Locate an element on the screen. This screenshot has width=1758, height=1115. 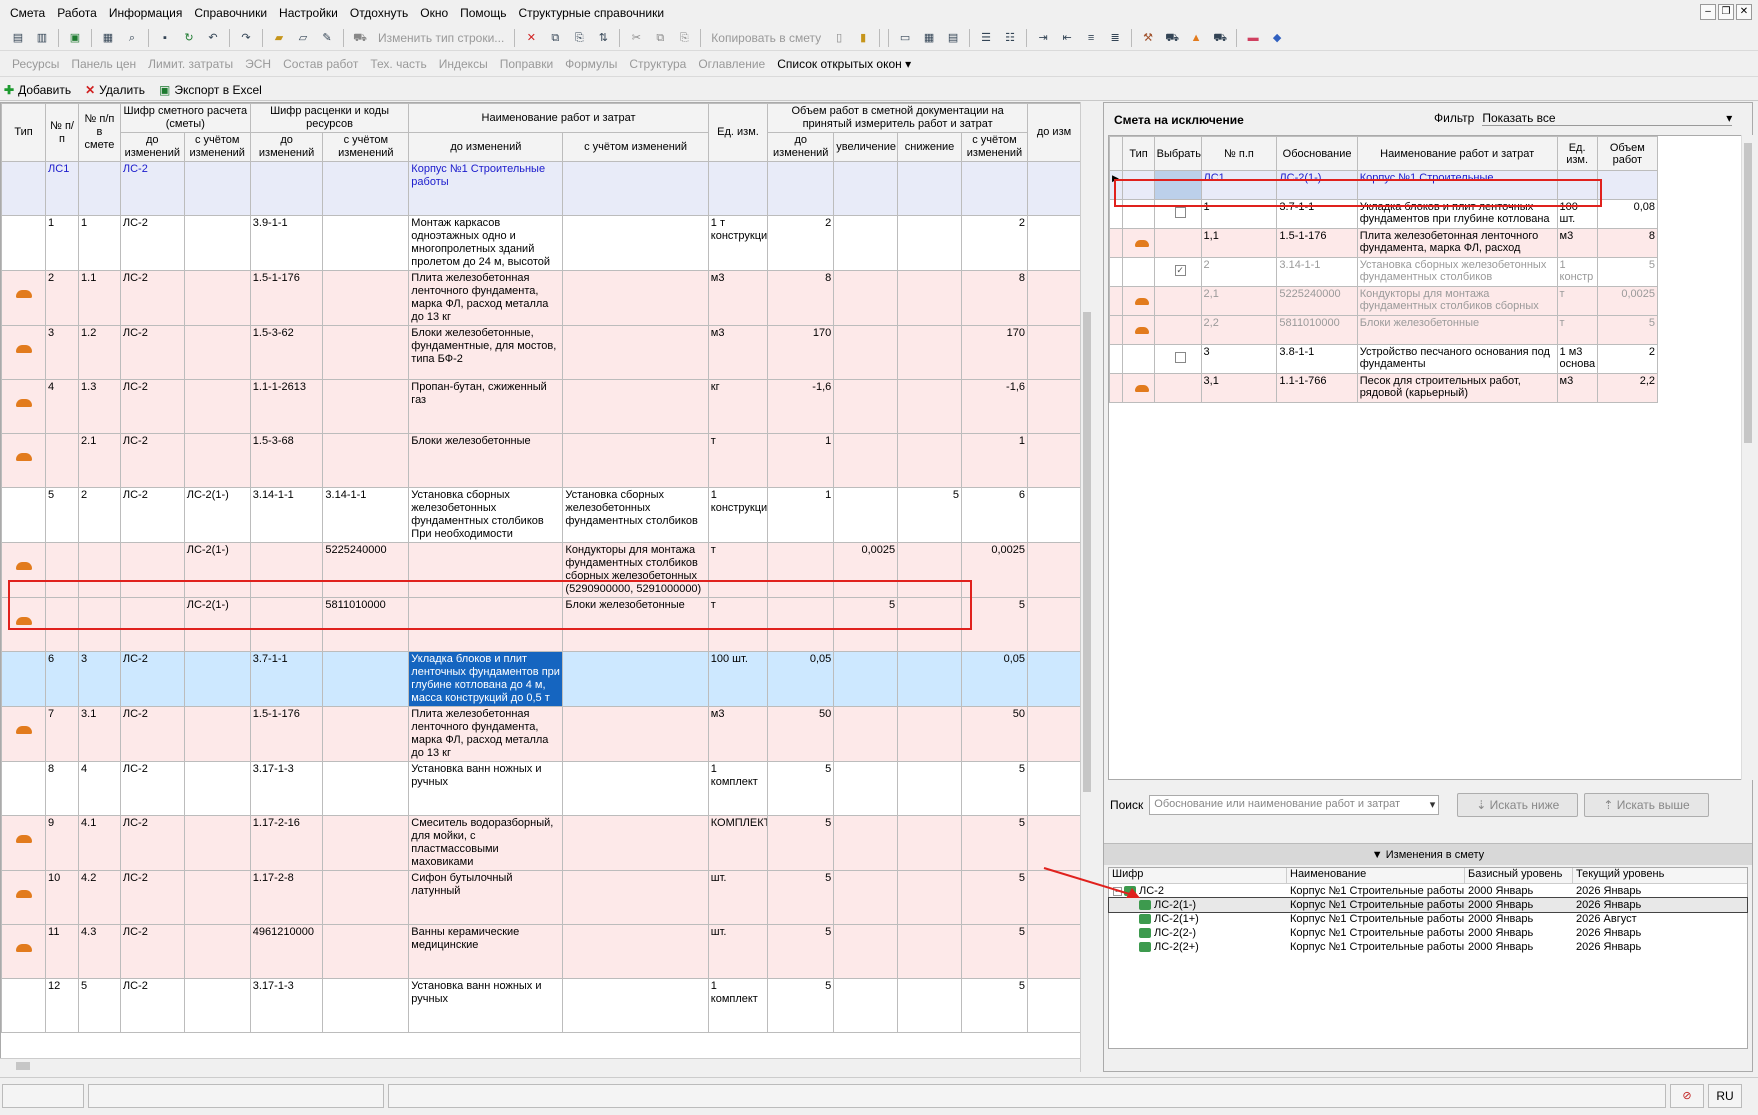
no-connection-icon: ⊘ is located at coordinates (1687, 1096).